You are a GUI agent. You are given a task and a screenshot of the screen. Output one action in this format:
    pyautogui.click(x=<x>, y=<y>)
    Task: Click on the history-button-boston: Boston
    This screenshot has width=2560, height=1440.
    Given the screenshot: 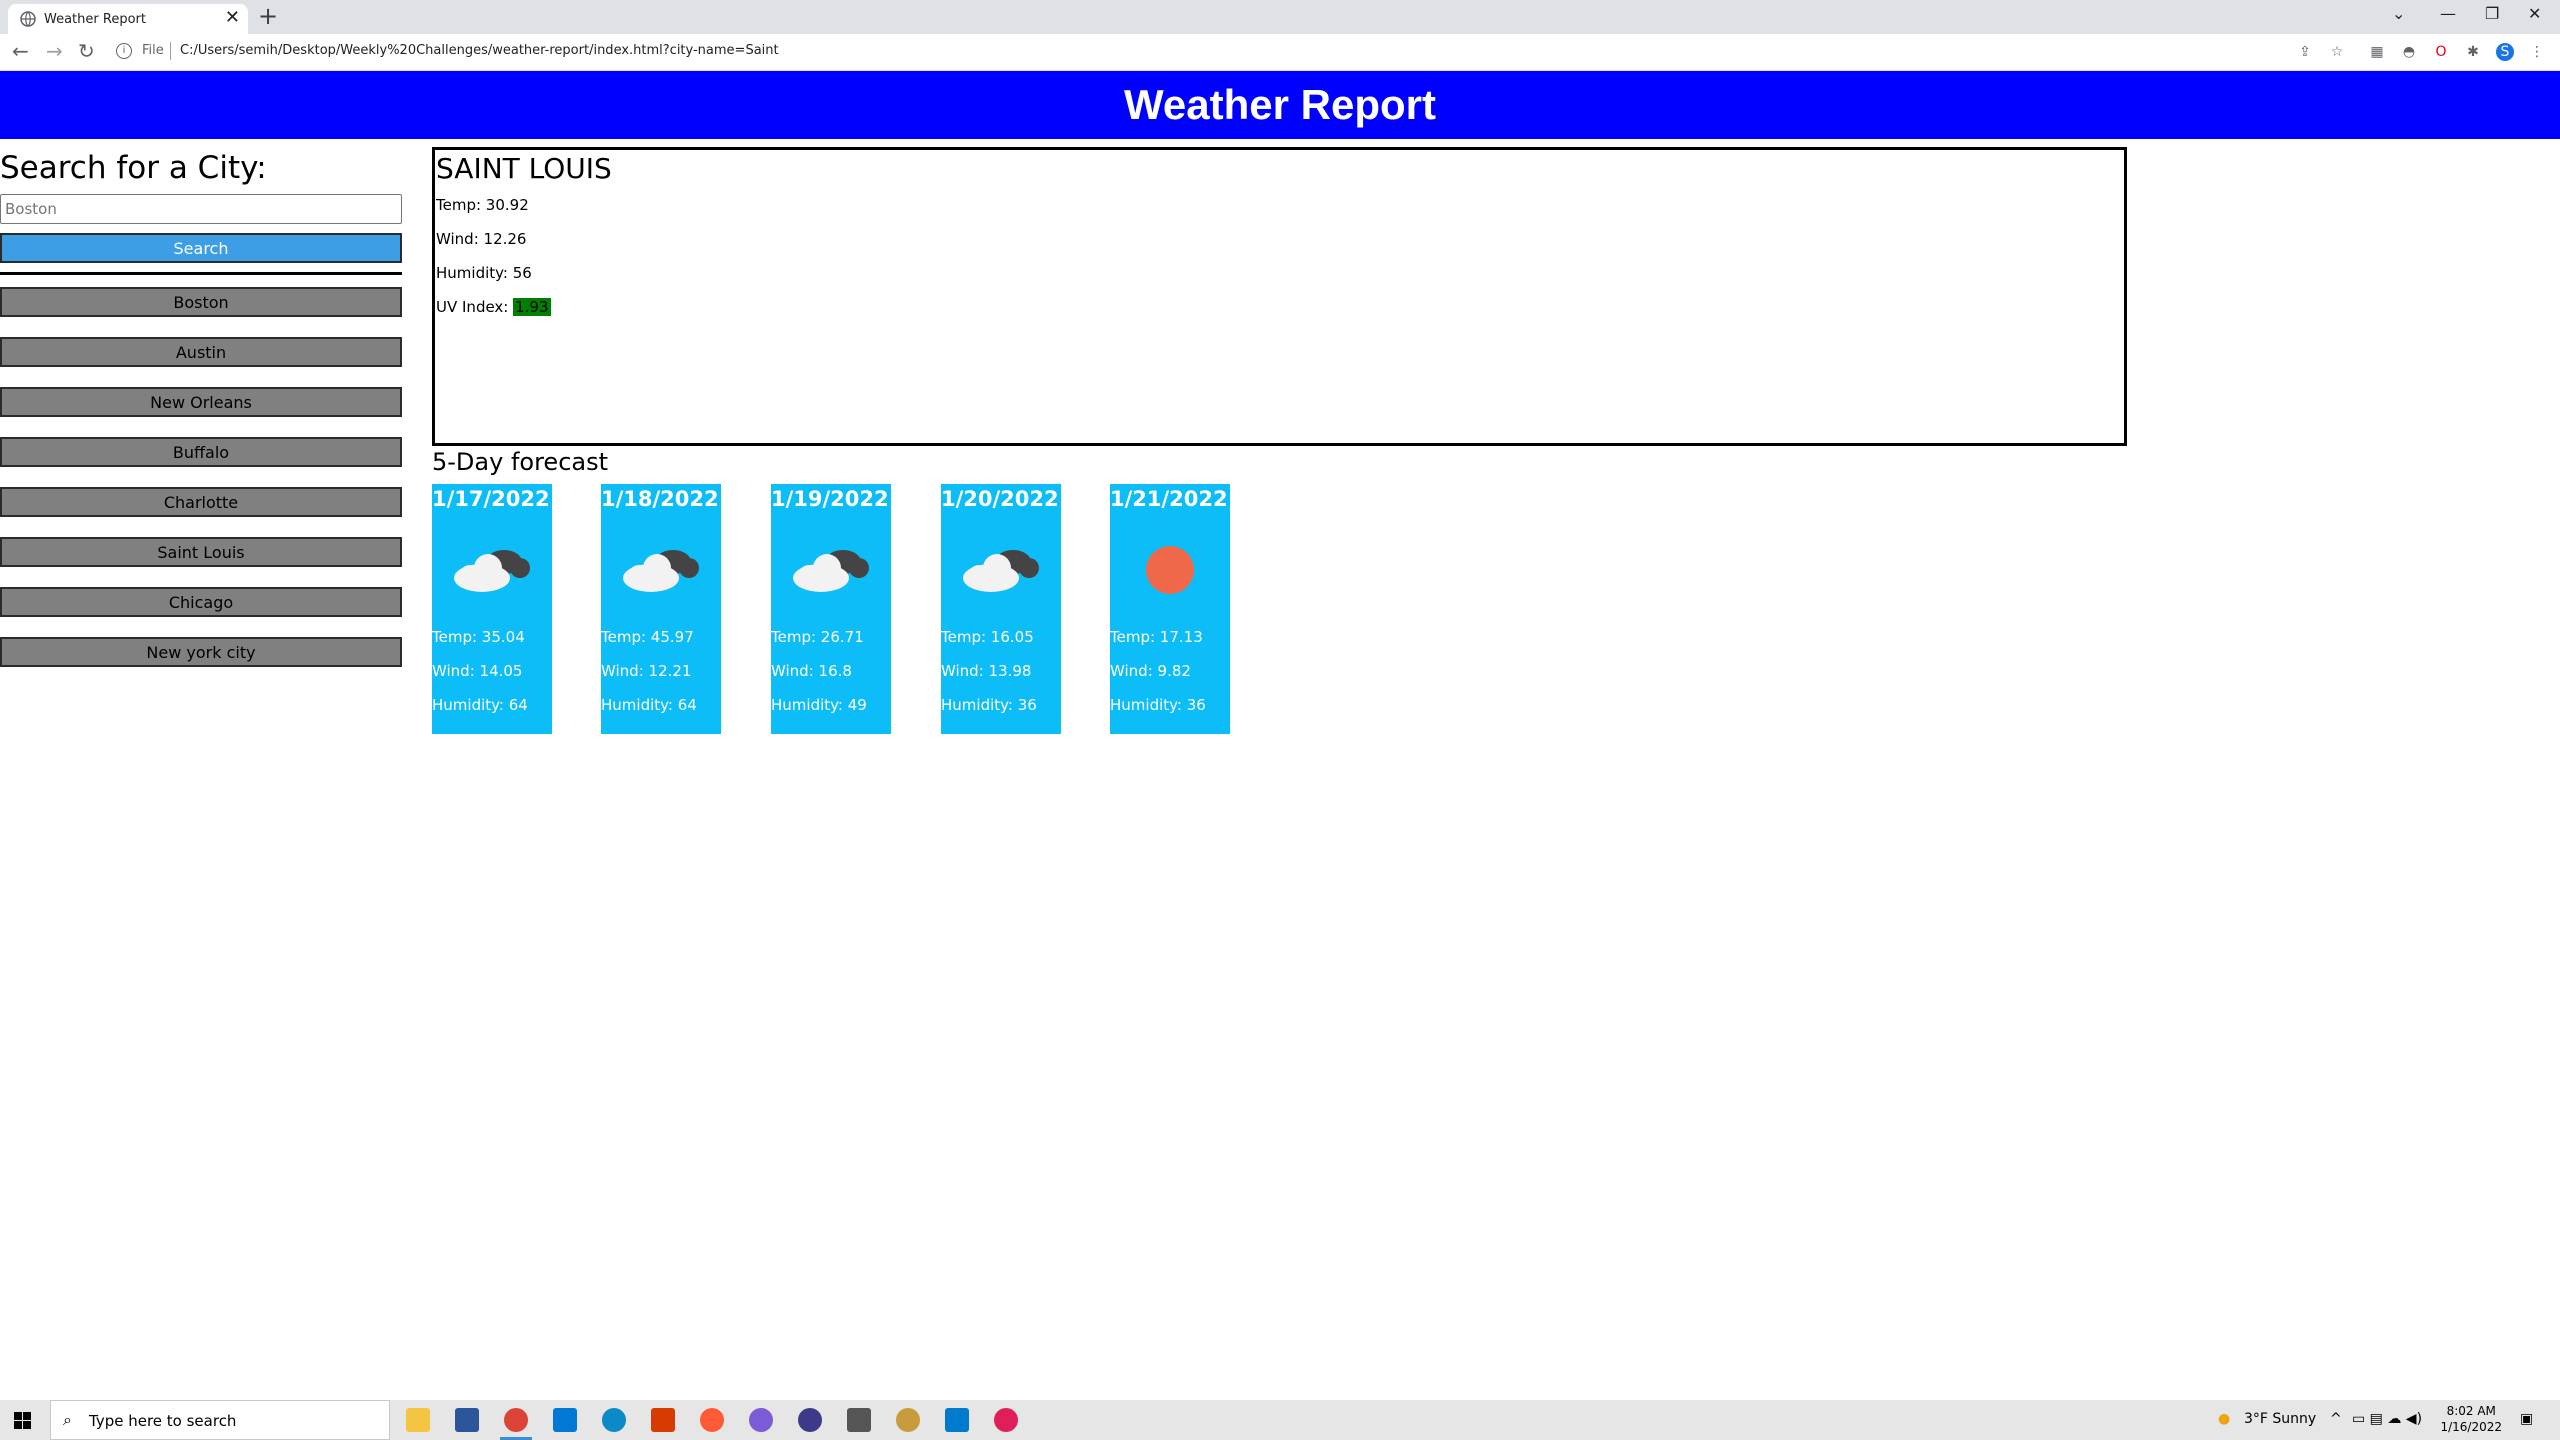 What is the action you would take?
    pyautogui.click(x=201, y=302)
    